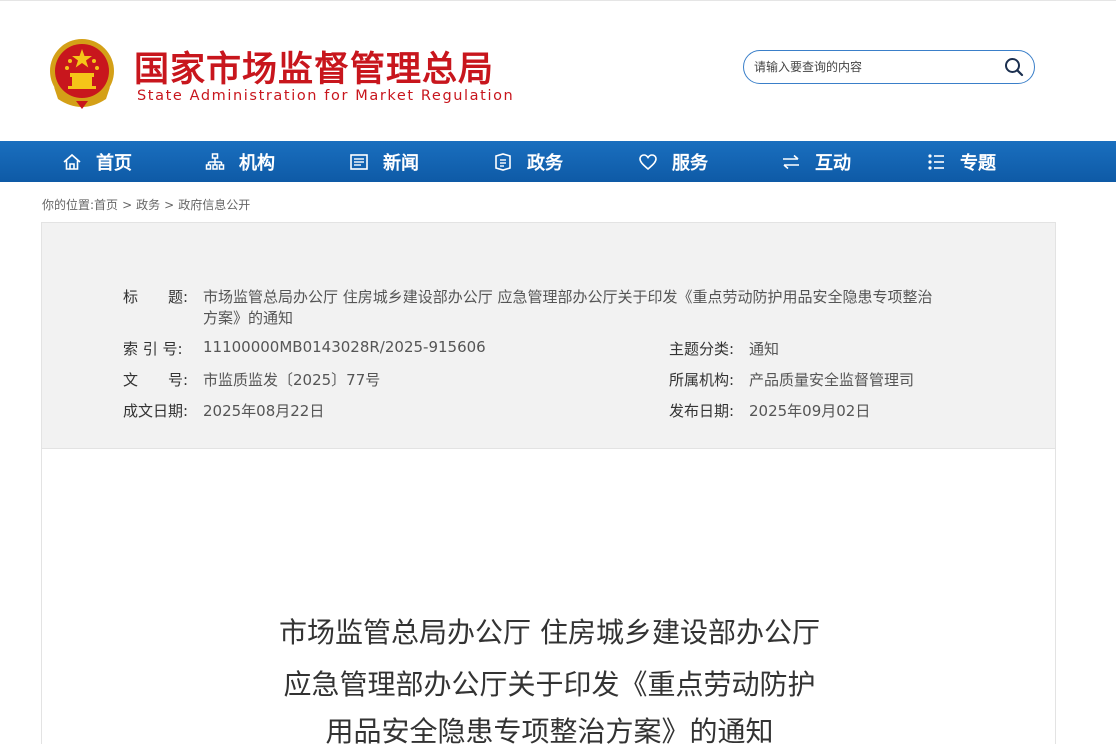 This screenshot has width=1116, height=744. What do you see at coordinates (106, 205) in the screenshot?
I see `breadcrumb-home: 首页` at bounding box center [106, 205].